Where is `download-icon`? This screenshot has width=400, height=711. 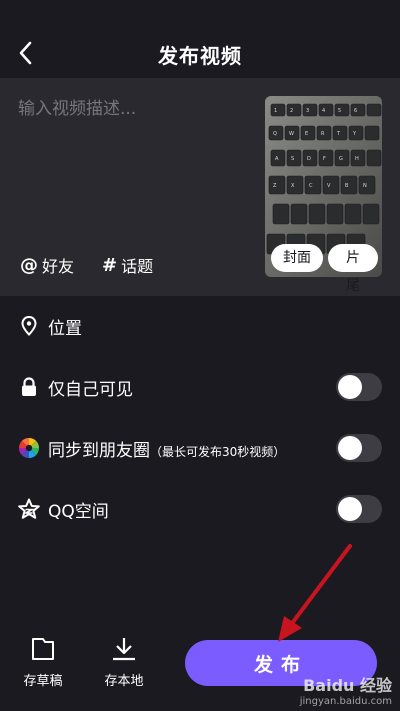 download-icon is located at coordinates (124, 649).